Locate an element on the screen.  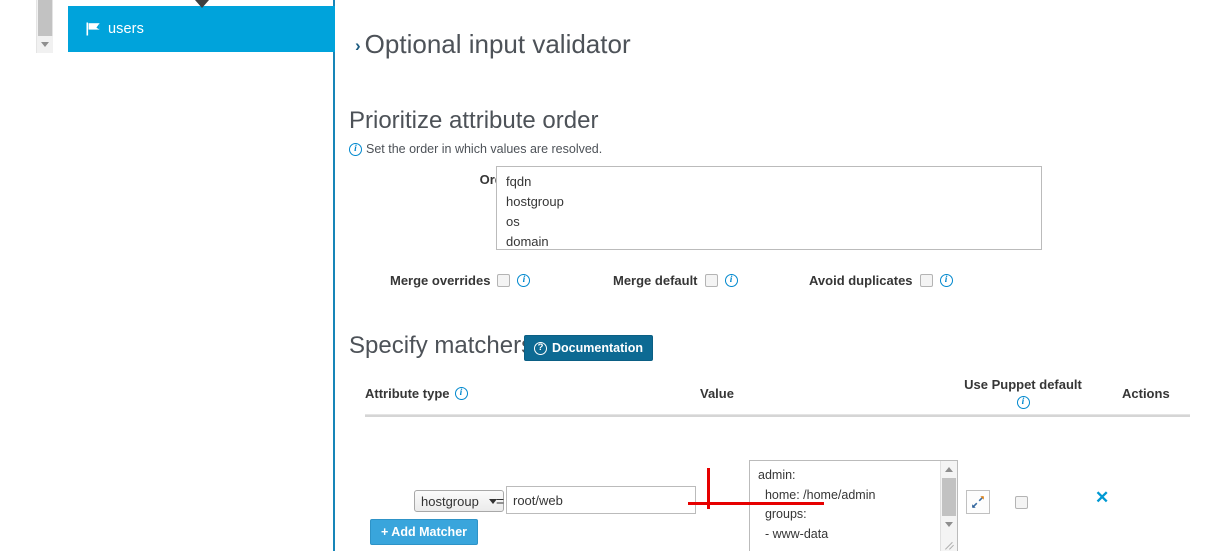
merge-overrides-checkbox is located at coordinates (504, 280).